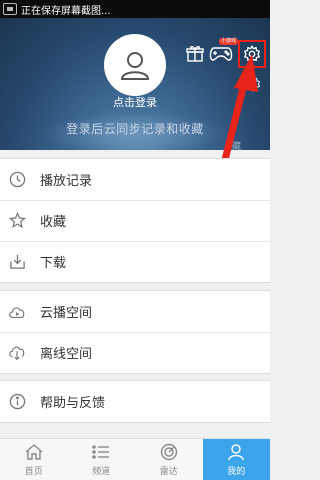  What do you see at coordinates (135, 261) in the screenshot?
I see `menu-item-downloads: 下载` at bounding box center [135, 261].